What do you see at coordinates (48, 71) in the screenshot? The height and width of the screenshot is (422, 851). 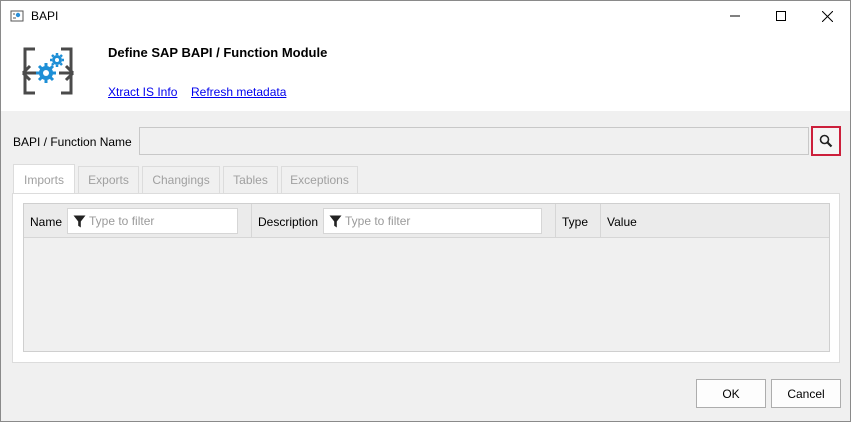 I see `gears-arrows-icon` at bounding box center [48, 71].